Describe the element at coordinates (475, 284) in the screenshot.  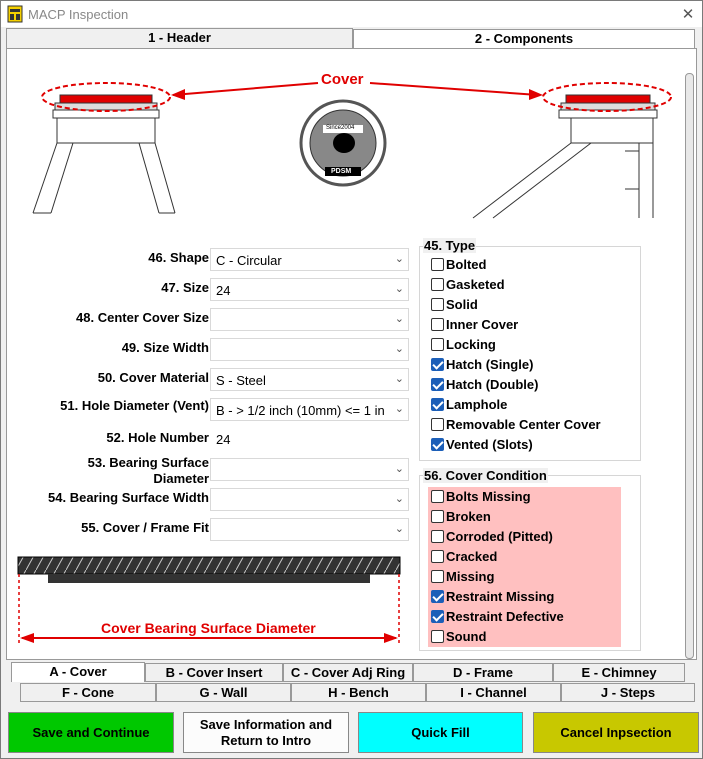
I see `checkbox-label: Gasketed` at that location.